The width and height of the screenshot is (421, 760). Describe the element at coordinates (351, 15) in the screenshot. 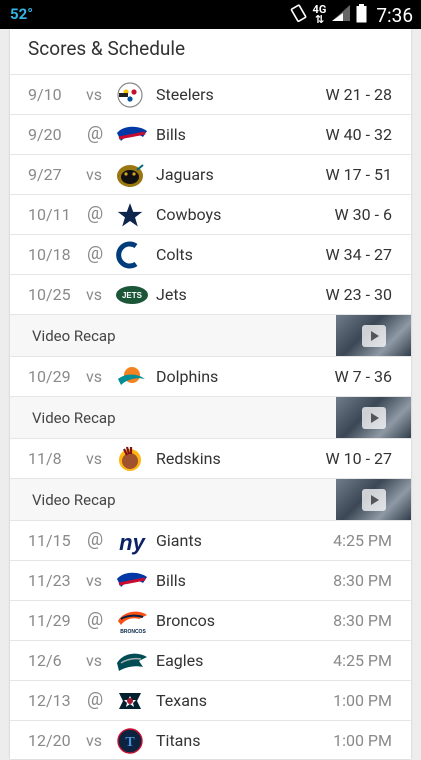

I see `status-icons: 4G ⇅ 7:36` at that location.